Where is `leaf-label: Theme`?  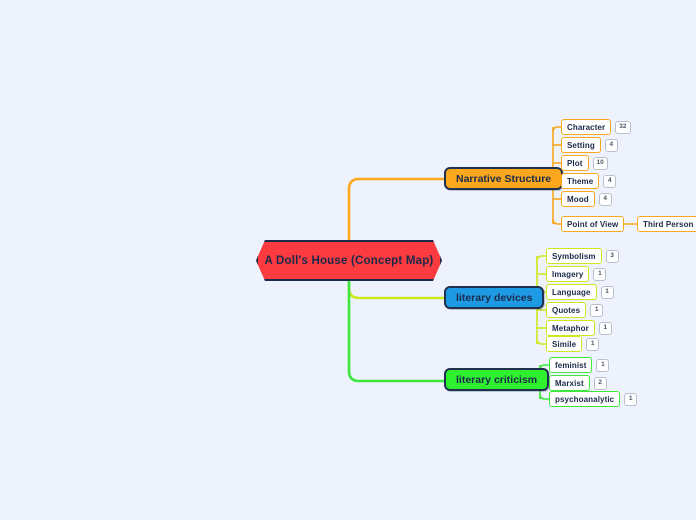
leaf-label: Theme is located at coordinates (580, 181).